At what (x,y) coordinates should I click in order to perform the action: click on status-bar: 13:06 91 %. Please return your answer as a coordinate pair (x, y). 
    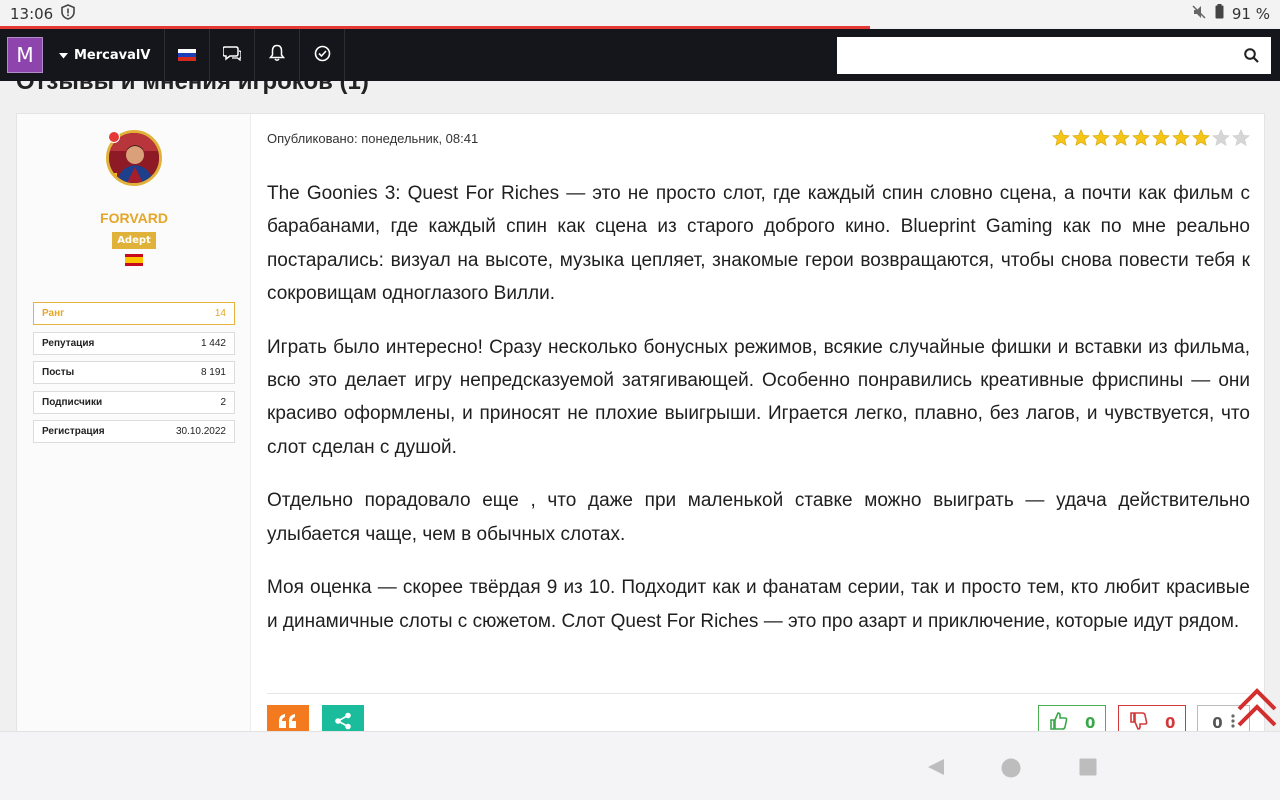
    Looking at the image, I should click on (640, 13).